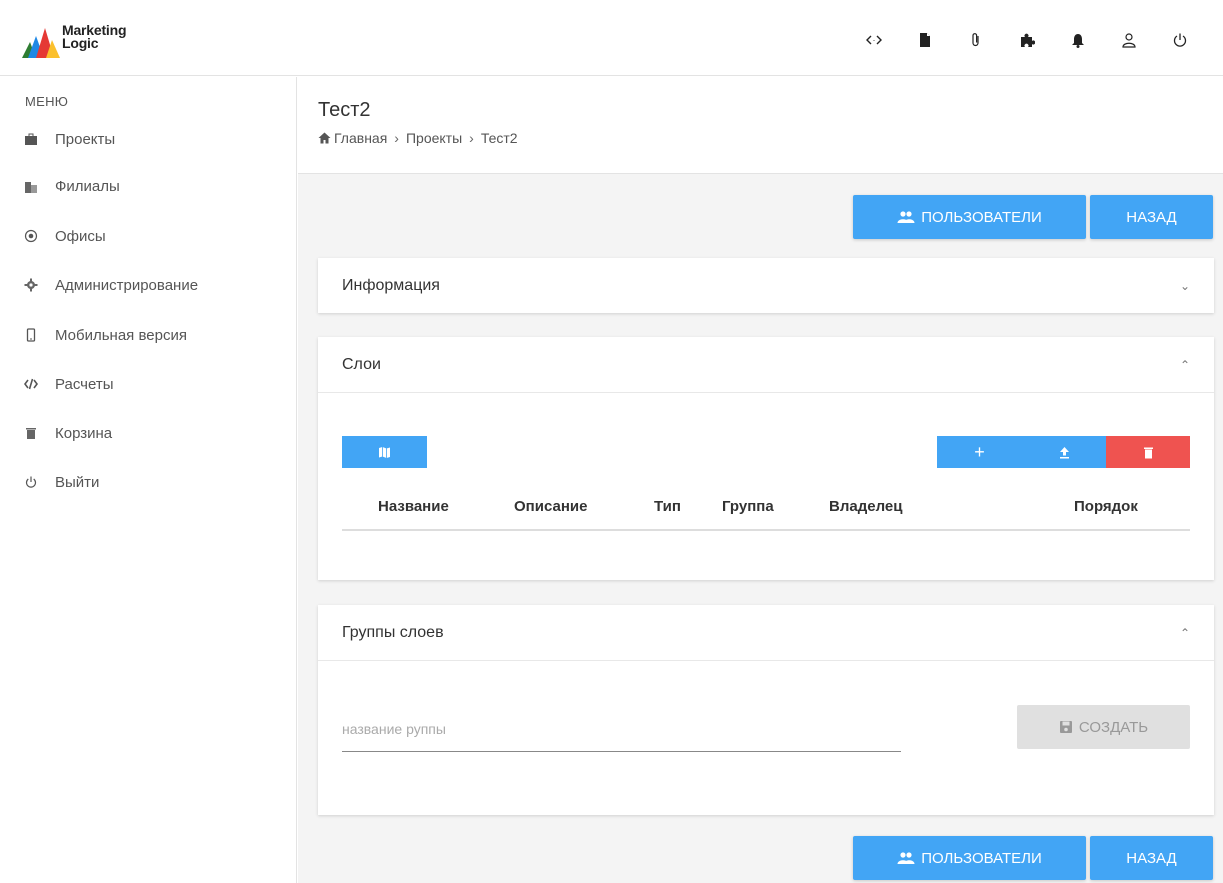 The image size is (1223, 883). I want to click on crosshair-icon, so click(31, 236).